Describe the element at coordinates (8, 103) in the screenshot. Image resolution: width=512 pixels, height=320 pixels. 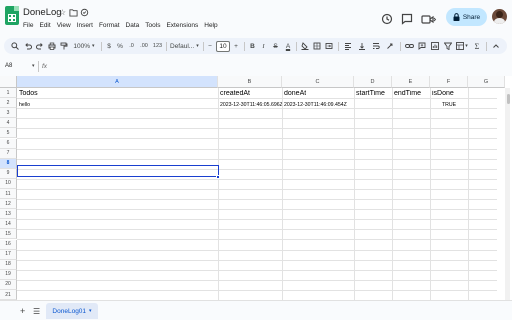
I see `row-header-2: 2` at that location.